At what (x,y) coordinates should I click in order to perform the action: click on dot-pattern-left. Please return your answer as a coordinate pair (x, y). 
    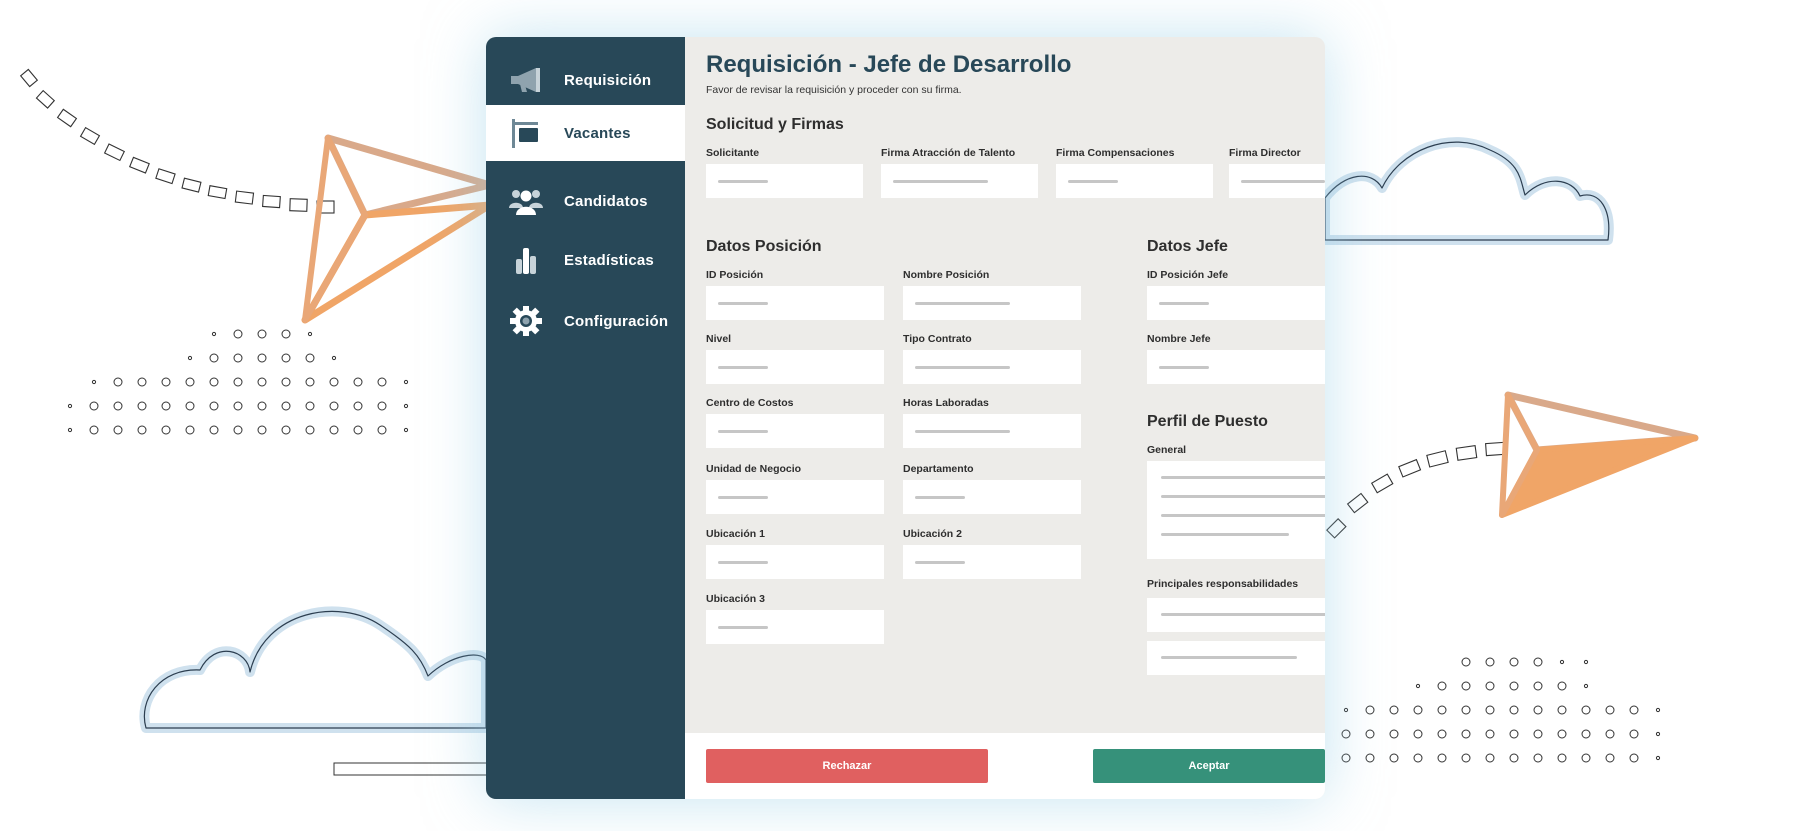
    Looking at the image, I should click on (238, 382).